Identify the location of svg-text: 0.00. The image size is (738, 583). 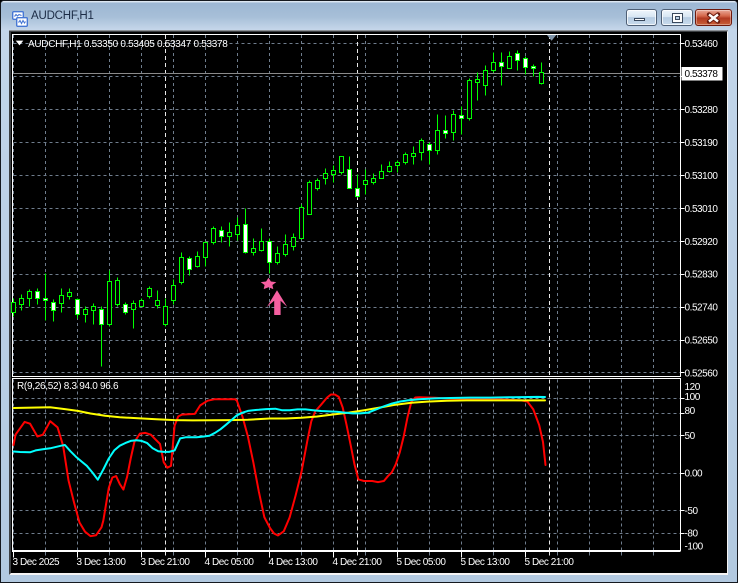
(694, 474).